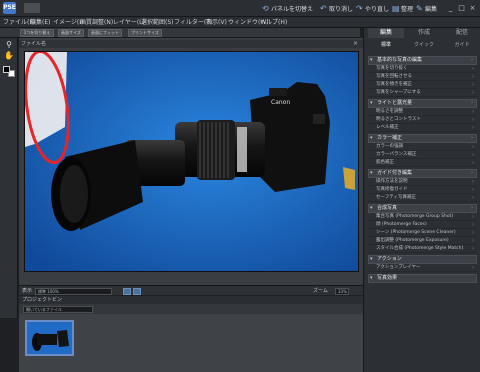 The height and width of the screenshot is (372, 480). What do you see at coordinates (27, 291) in the screenshot?
I see `view-label: 表示` at bounding box center [27, 291].